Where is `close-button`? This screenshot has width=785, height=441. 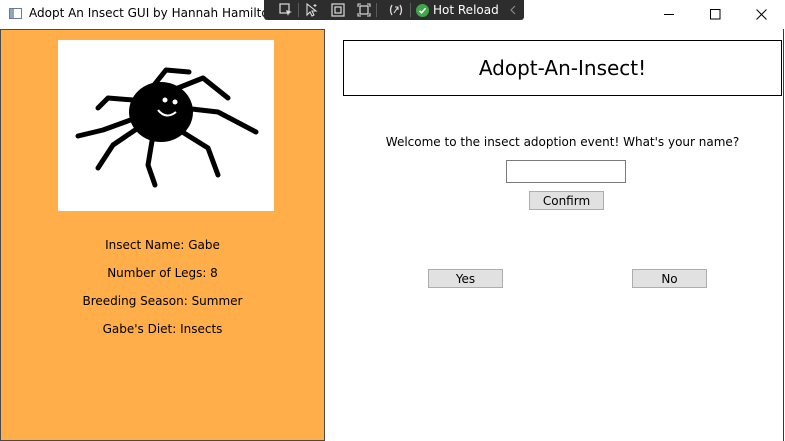
close-button is located at coordinates (761, 14).